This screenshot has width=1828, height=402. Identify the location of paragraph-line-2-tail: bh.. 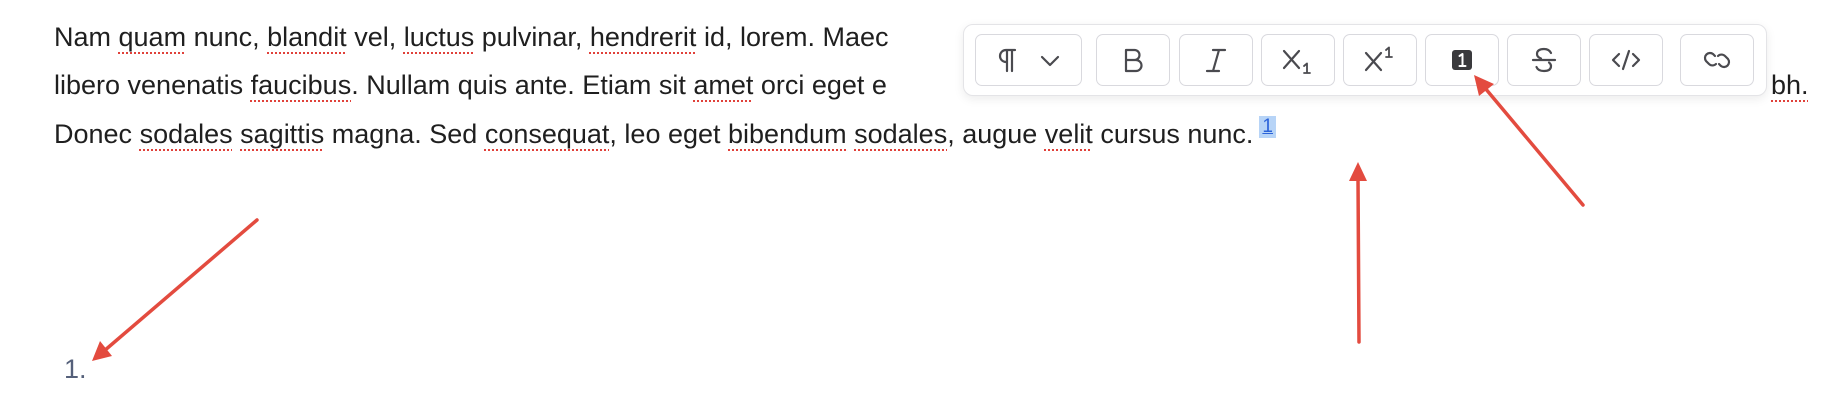
(1790, 85).